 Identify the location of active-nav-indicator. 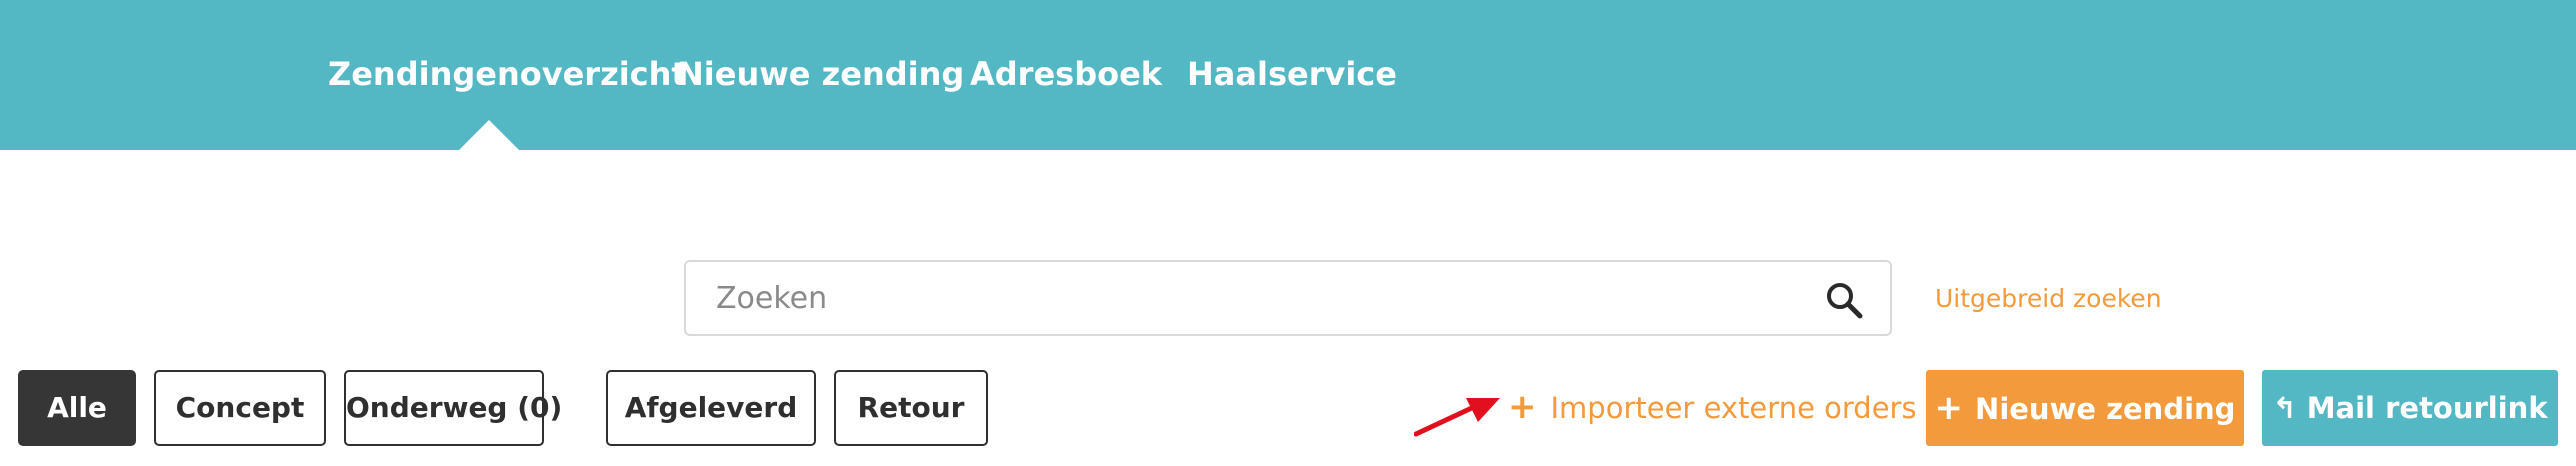
(489, 135).